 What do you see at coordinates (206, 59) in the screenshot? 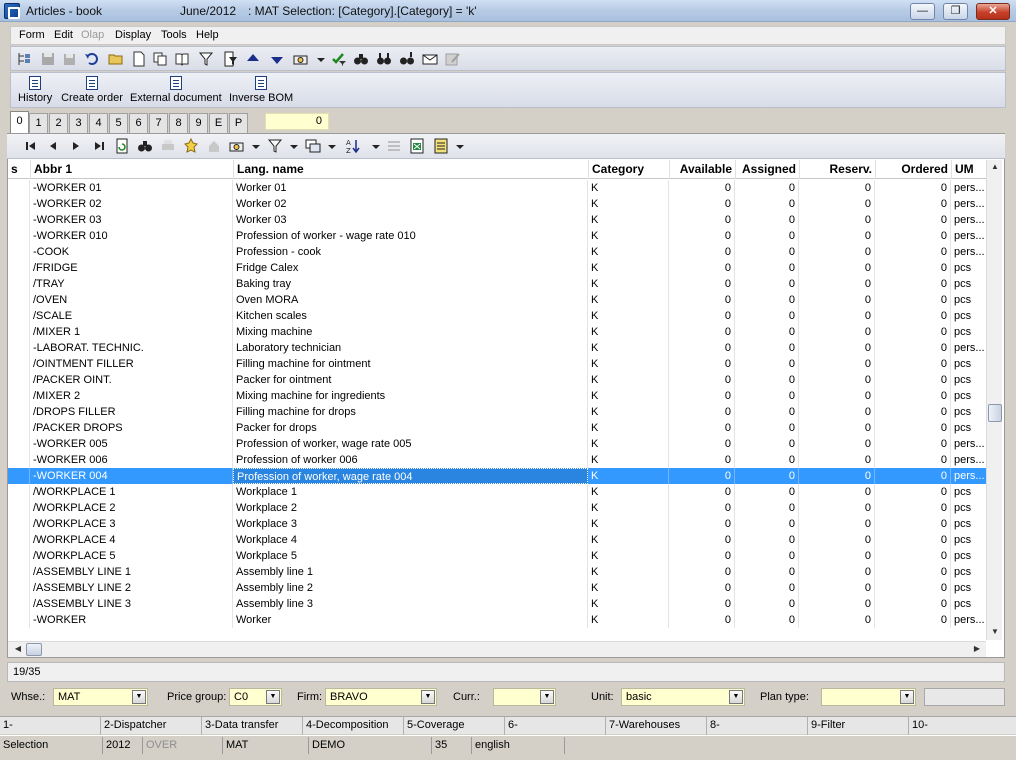
I see `filter-icon` at bounding box center [206, 59].